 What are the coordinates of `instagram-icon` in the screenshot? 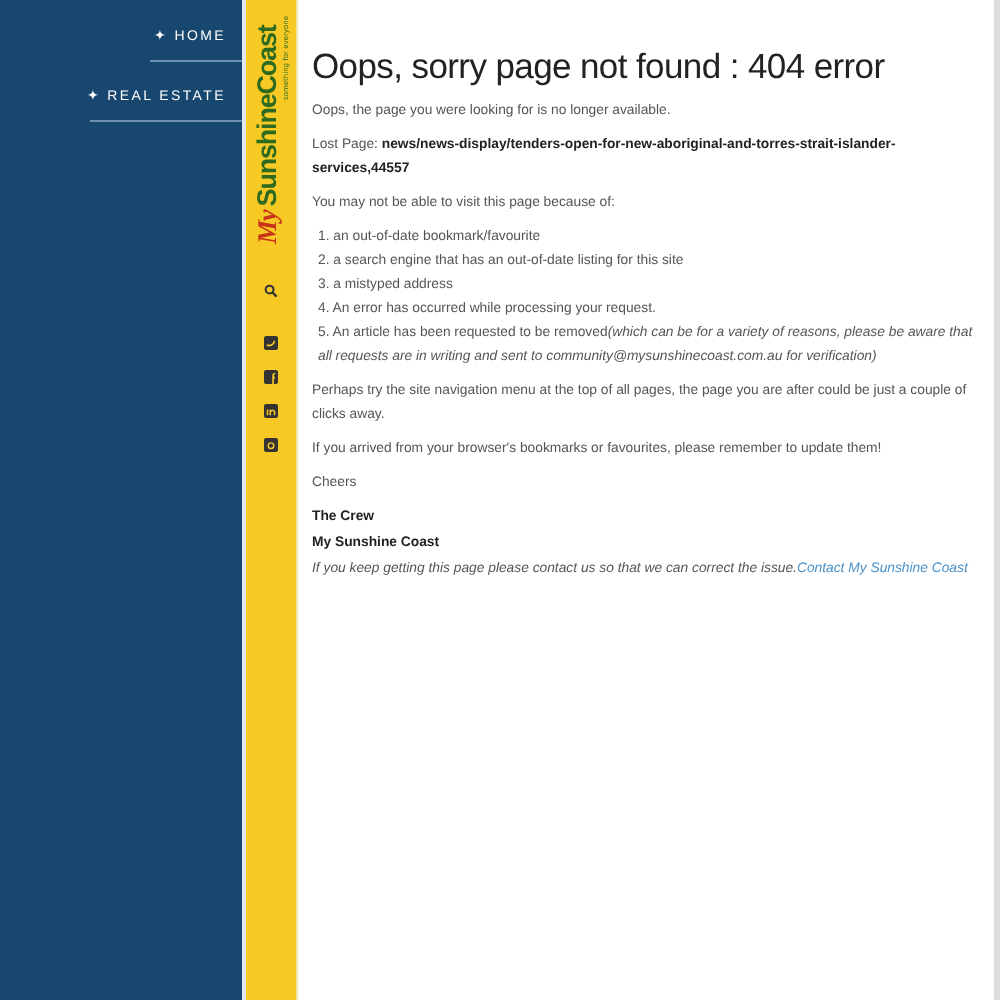 It's located at (271, 445).